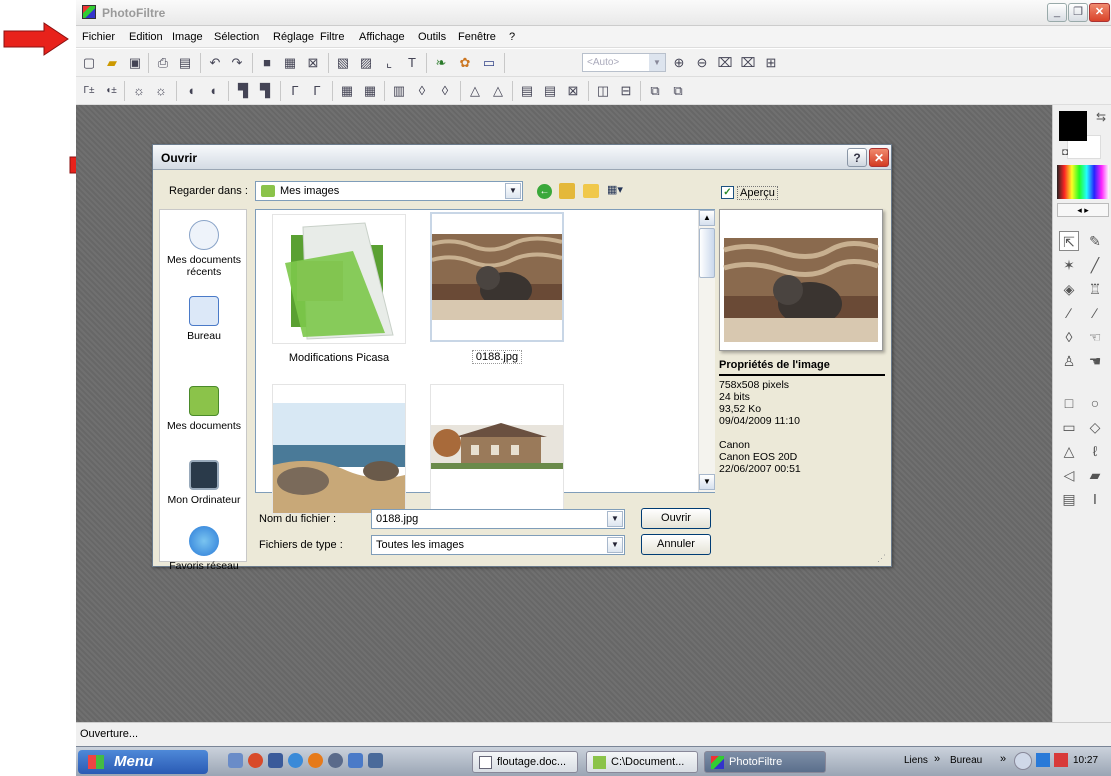 The width and height of the screenshot is (1111, 776). Describe the element at coordinates (204, 249) in the screenshot. I see `place-recent: Mes documents récents` at that location.